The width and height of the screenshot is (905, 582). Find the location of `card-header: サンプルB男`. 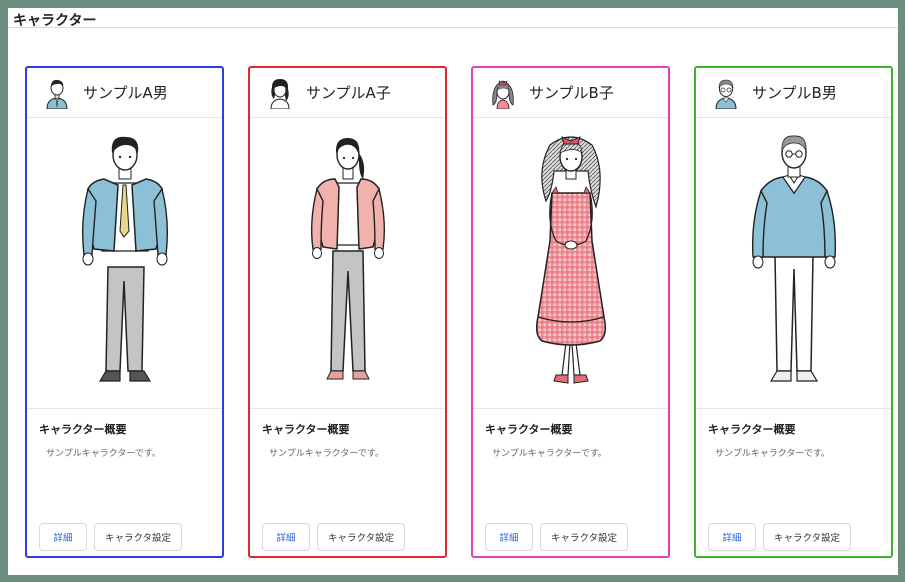

card-header: サンプルB男 is located at coordinates (793, 93).